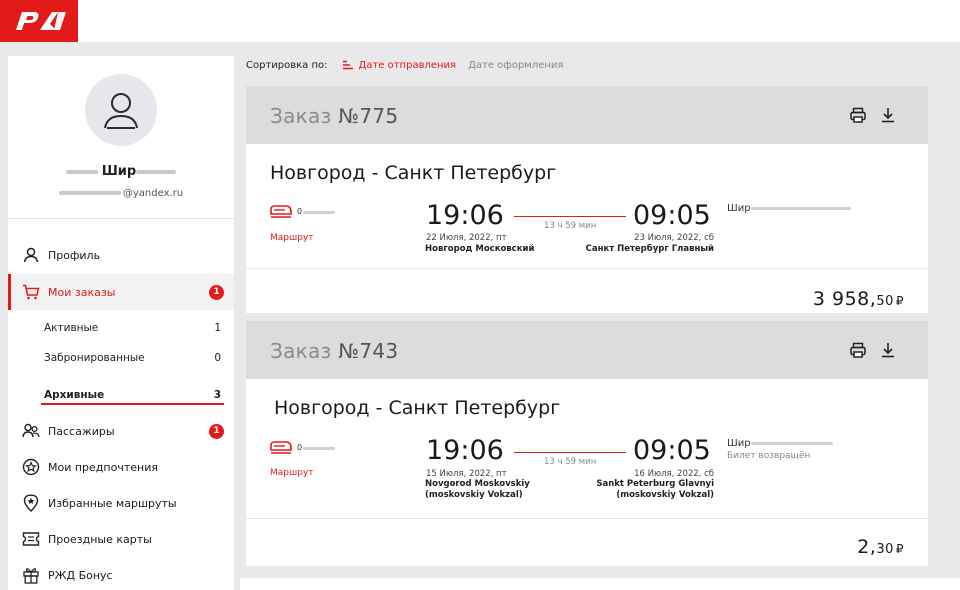 The height and width of the screenshot is (590, 960). I want to click on departure-station: Novgorod Moskovskiy (moskovskiy Vokzal), so click(477, 489).